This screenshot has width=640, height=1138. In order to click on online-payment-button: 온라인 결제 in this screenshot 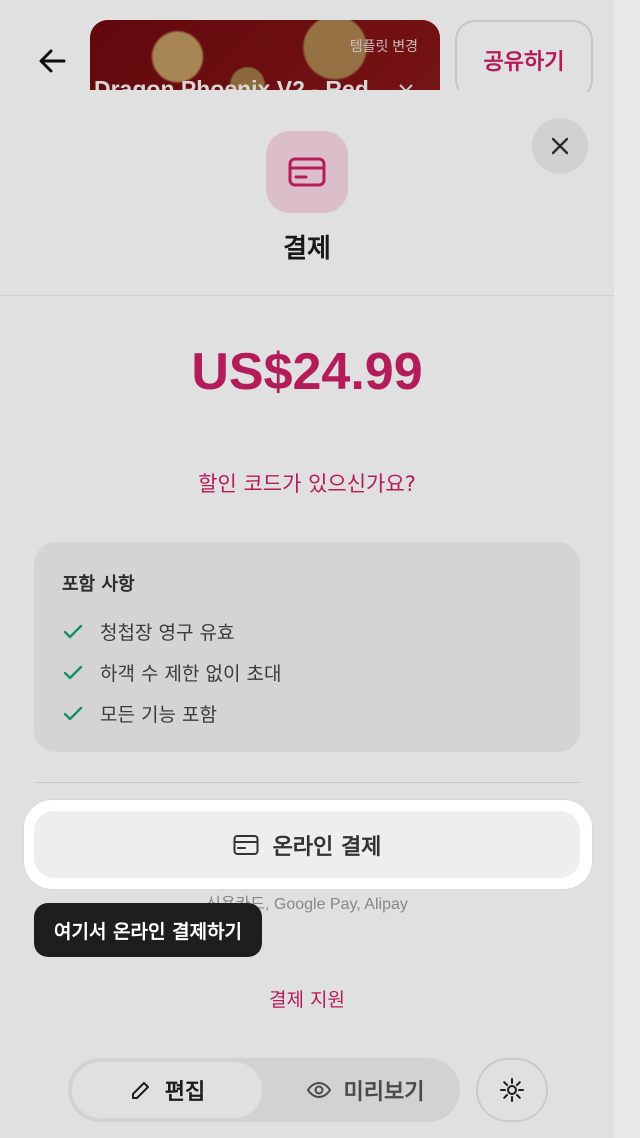, I will do `click(307, 844)`.